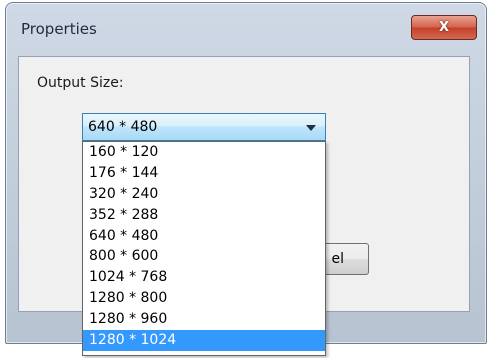 Image resolution: width=487 pixels, height=358 pixels. What do you see at coordinates (204, 173) in the screenshot?
I see `dropdown-option: 176 * 144` at bounding box center [204, 173].